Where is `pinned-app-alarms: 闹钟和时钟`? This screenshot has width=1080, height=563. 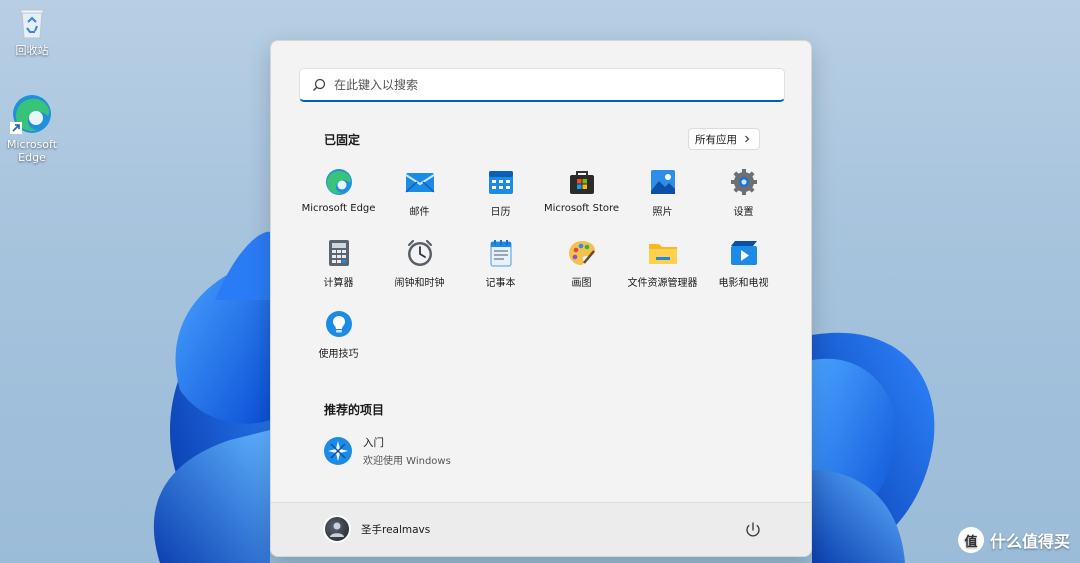 pinned-app-alarms: 闹钟和时钟 is located at coordinates (419, 267).